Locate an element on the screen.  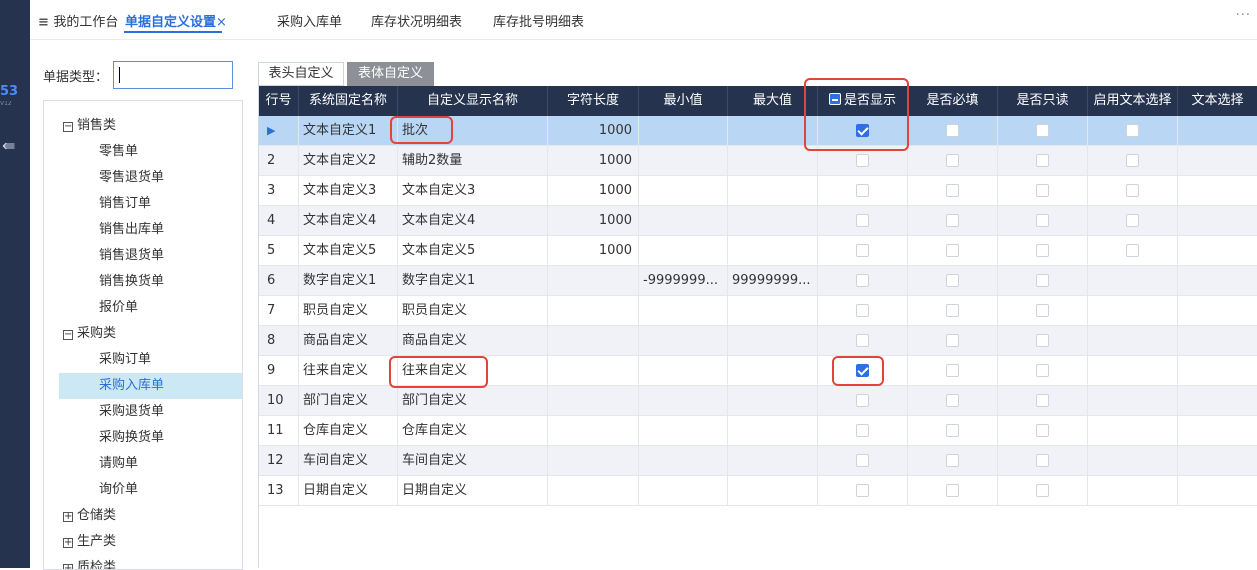
tree-item: 销售出库单 is located at coordinates (131, 230).